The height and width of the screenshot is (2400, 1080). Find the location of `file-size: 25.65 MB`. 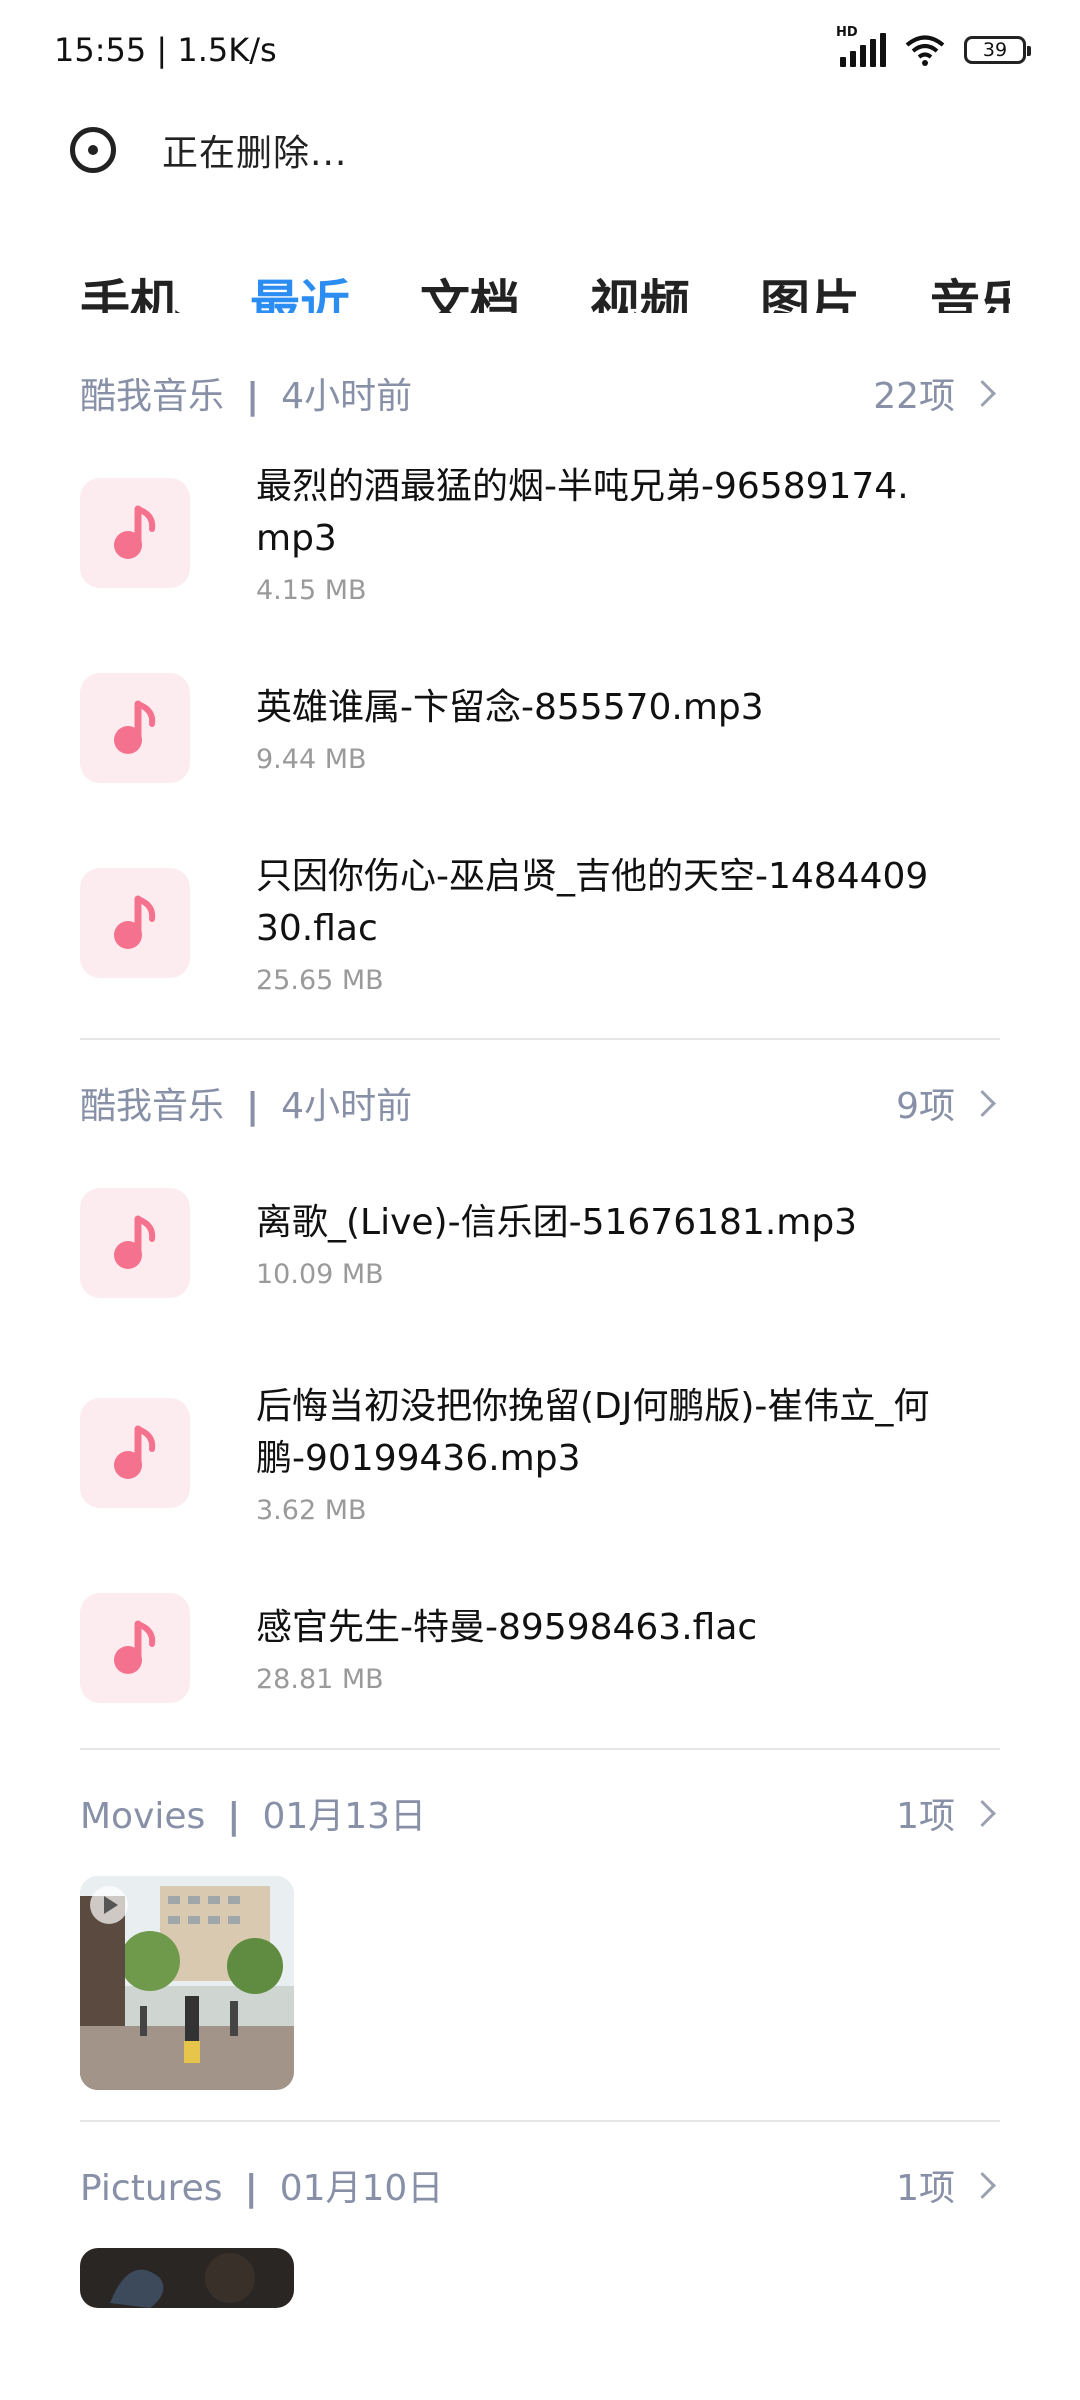

file-size: 25.65 MB is located at coordinates (320, 980).